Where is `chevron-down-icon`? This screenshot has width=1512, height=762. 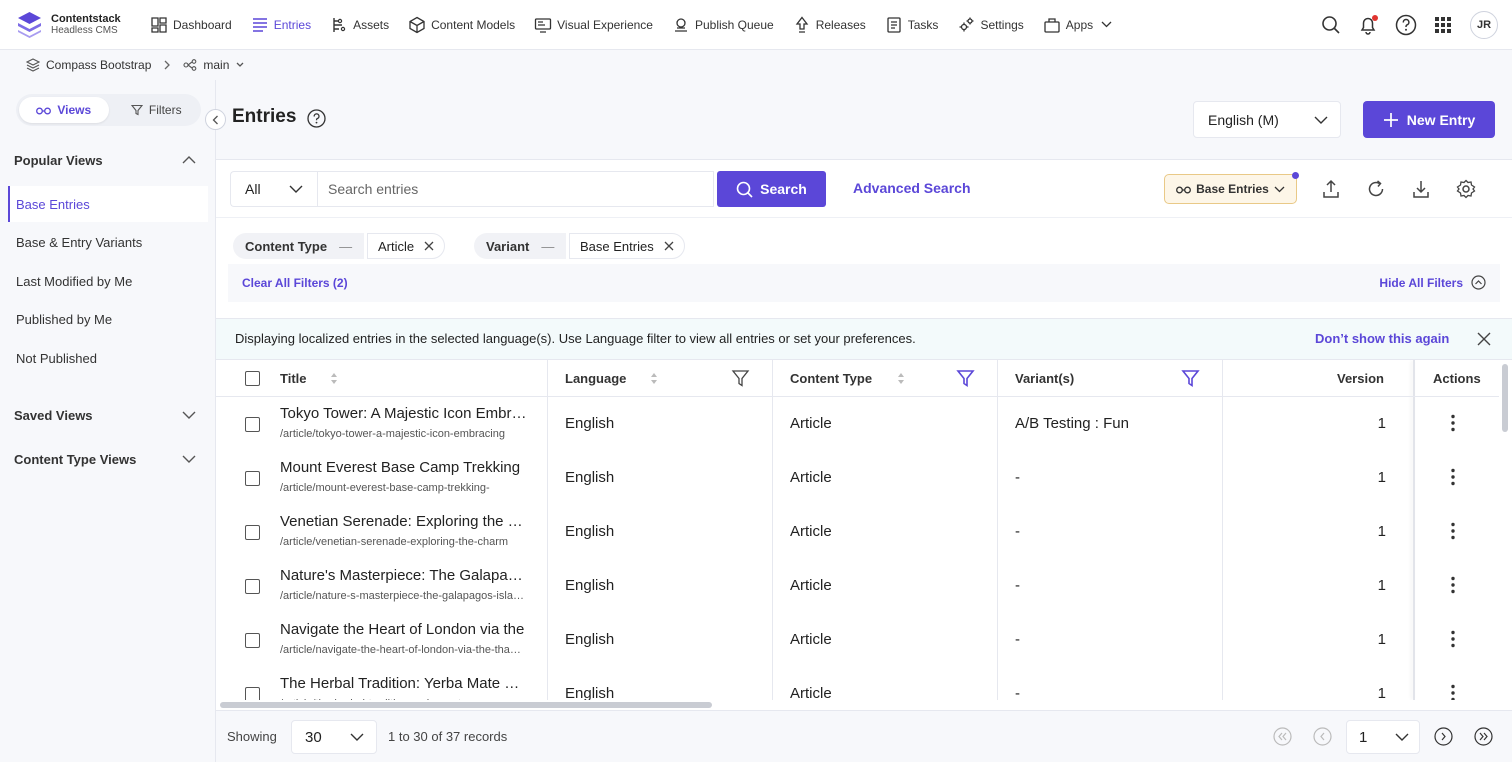
chevron-down-icon is located at coordinates (240, 65).